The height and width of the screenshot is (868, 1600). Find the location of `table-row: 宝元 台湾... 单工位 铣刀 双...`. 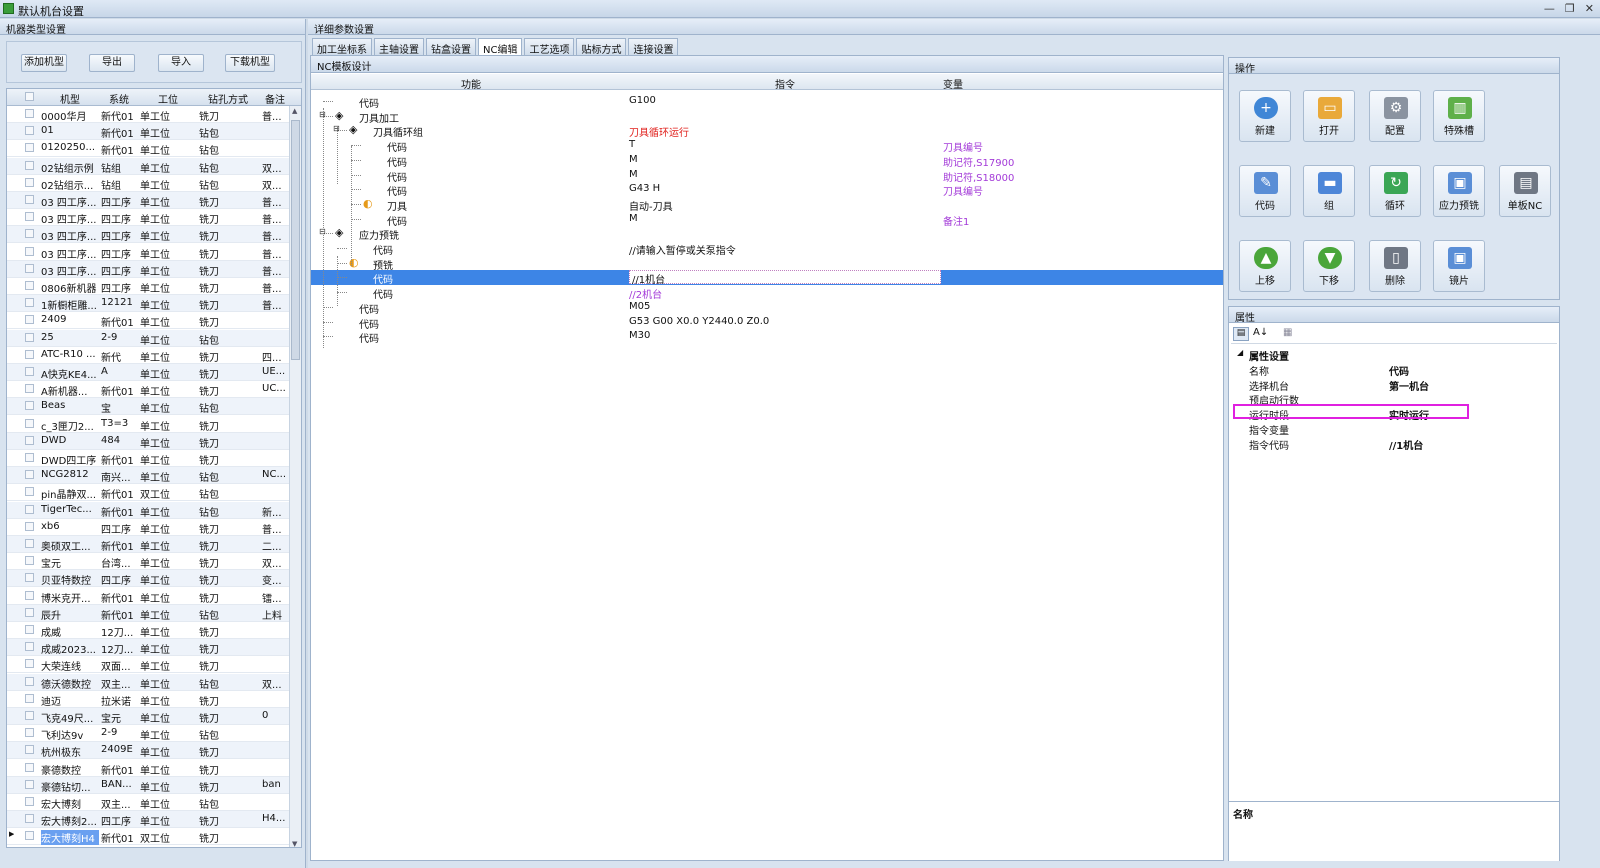

table-row: 宝元 台湾... 单工位 铣刀 双... is located at coordinates (149, 562).